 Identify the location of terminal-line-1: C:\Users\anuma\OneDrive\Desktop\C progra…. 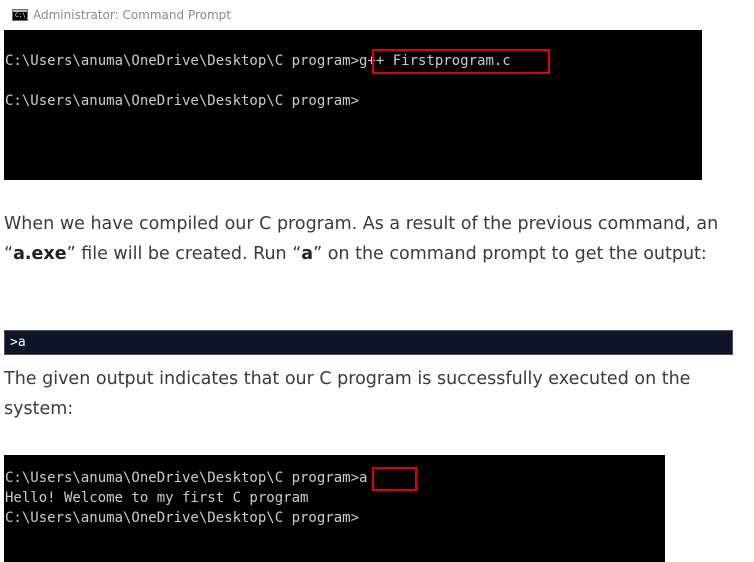
(186, 478).